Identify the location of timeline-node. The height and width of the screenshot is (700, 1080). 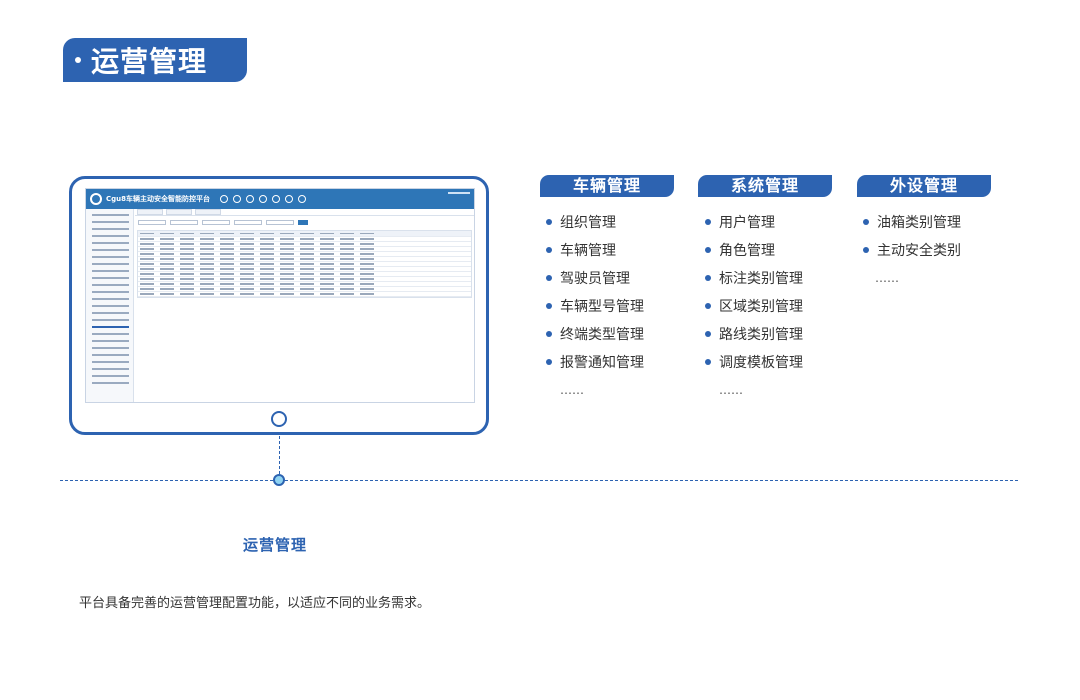
(279, 480).